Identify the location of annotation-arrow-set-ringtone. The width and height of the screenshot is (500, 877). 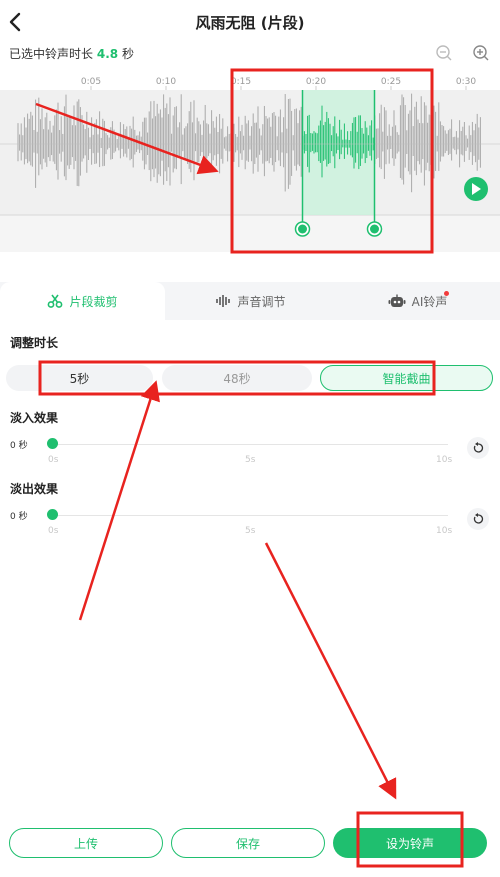
(330, 671).